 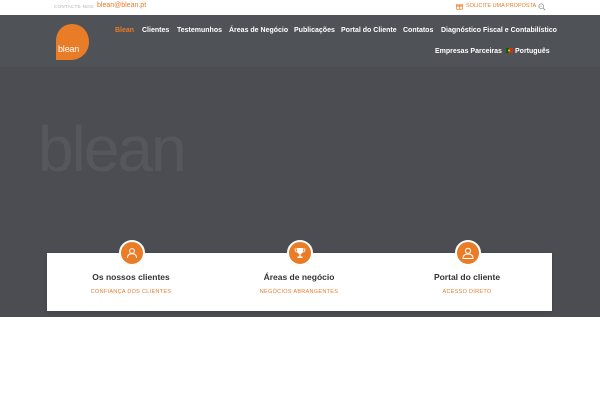 What do you see at coordinates (258, 30) in the screenshot?
I see `nav-areas-negocio: Áreas de Negócio` at bounding box center [258, 30].